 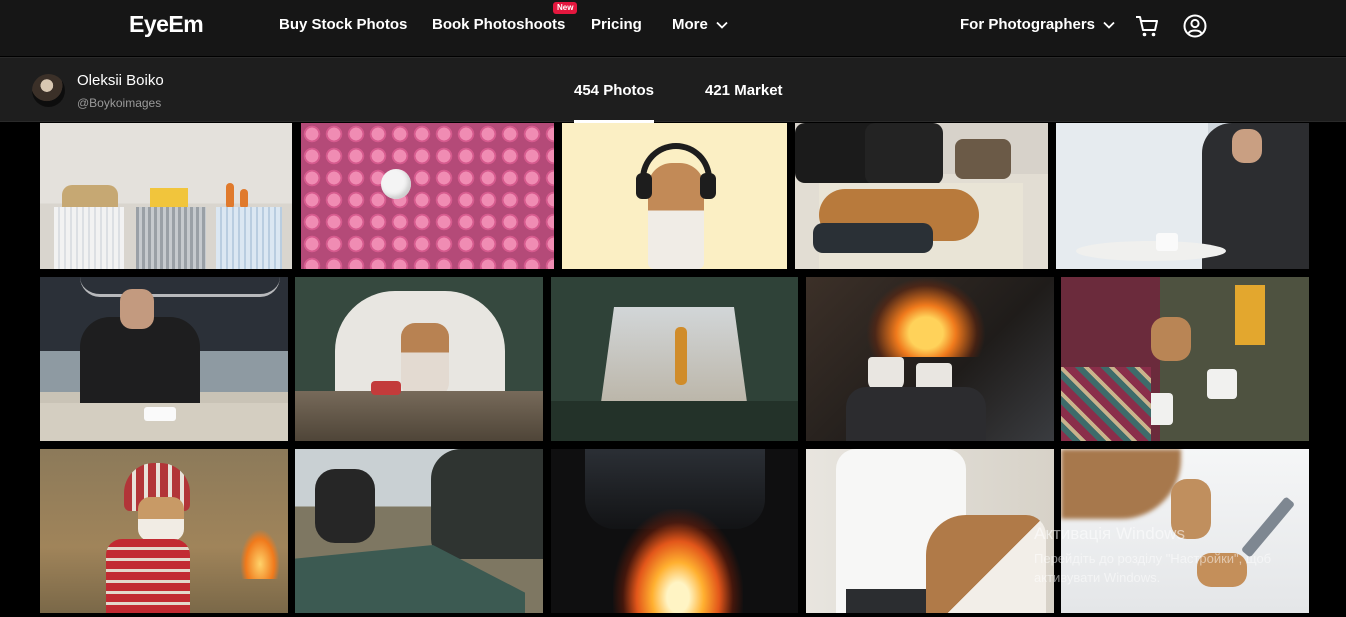 I want to click on eyeem-logo: EyeEm, so click(x=166, y=24).